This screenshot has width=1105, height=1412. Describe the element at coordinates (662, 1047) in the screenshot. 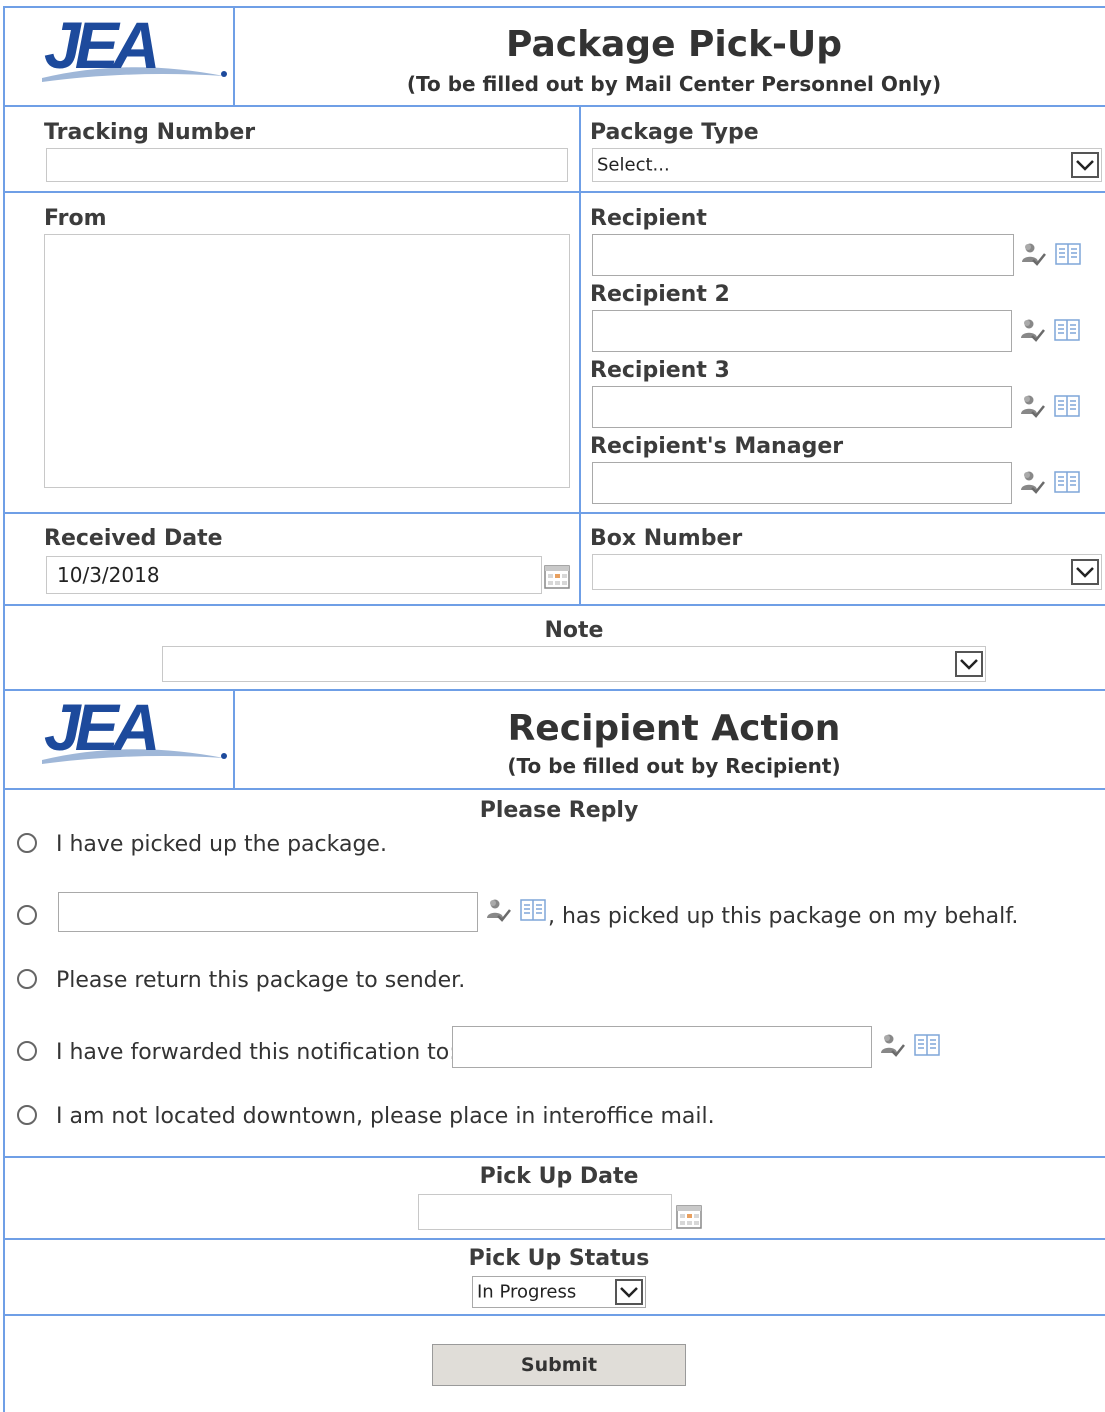

I see `forwarded-to-input` at that location.